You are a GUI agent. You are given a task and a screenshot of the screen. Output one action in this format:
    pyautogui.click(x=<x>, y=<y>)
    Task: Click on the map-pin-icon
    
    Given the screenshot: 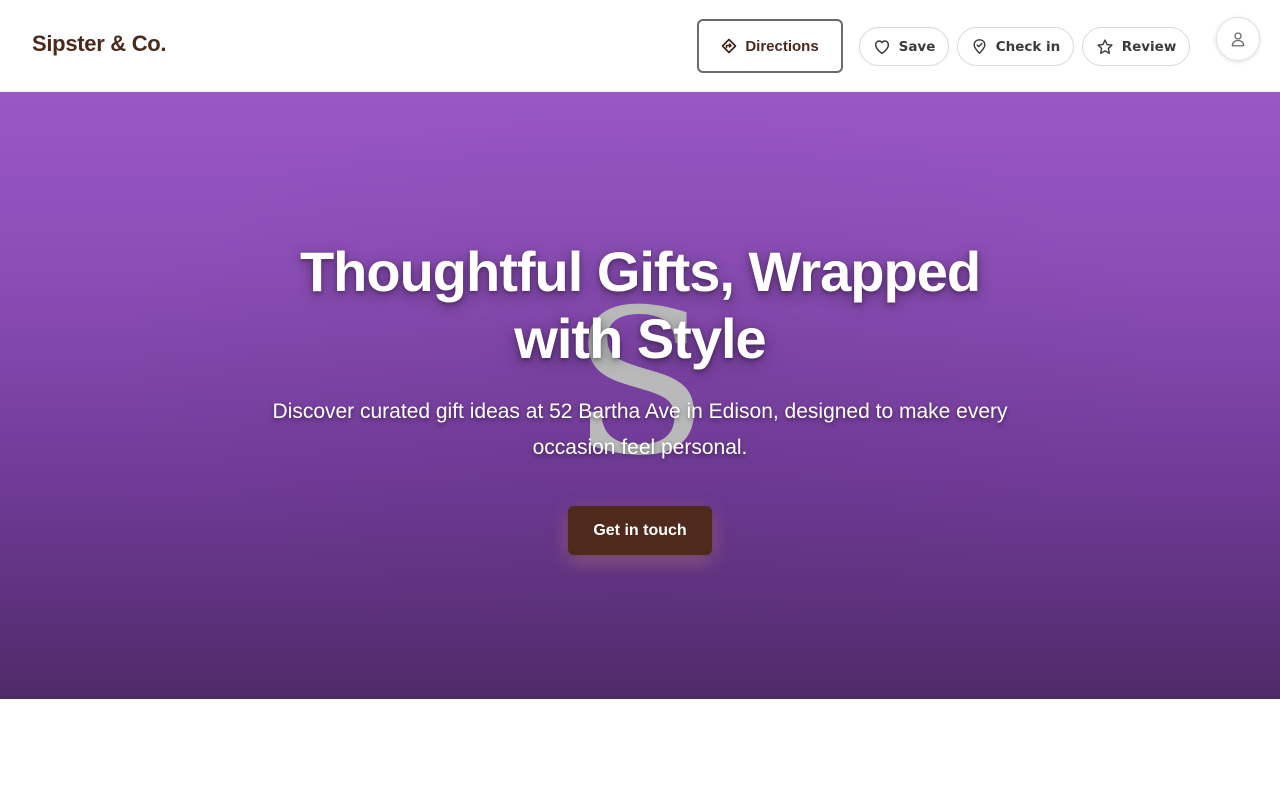 What is the action you would take?
    pyautogui.click(x=979, y=46)
    